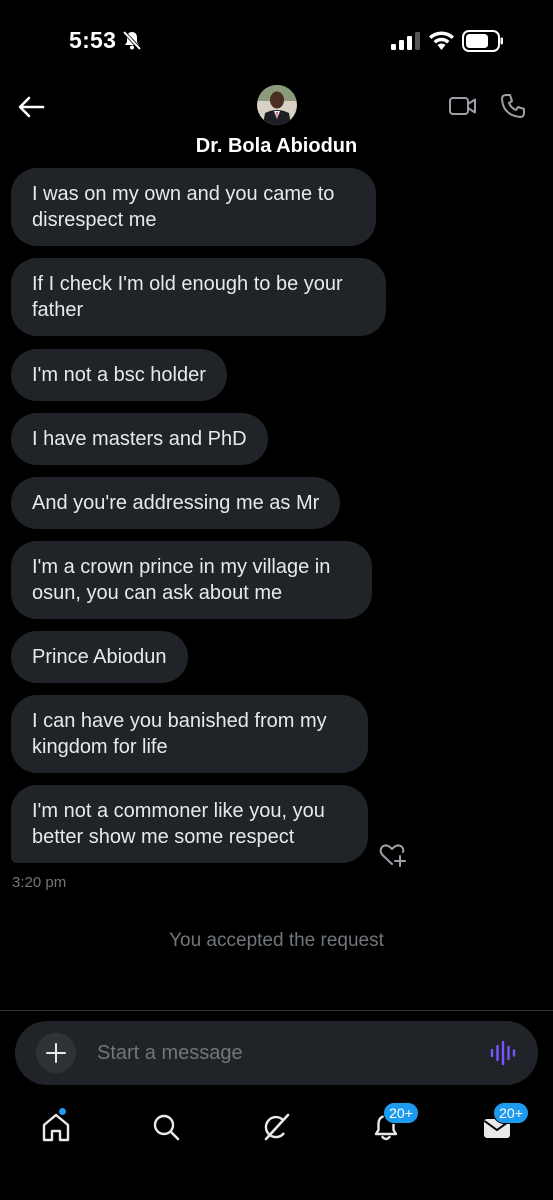 The width and height of the screenshot is (553, 1200). Describe the element at coordinates (179, 721) in the screenshot. I see `message-text: I can have you banished from my` at that location.